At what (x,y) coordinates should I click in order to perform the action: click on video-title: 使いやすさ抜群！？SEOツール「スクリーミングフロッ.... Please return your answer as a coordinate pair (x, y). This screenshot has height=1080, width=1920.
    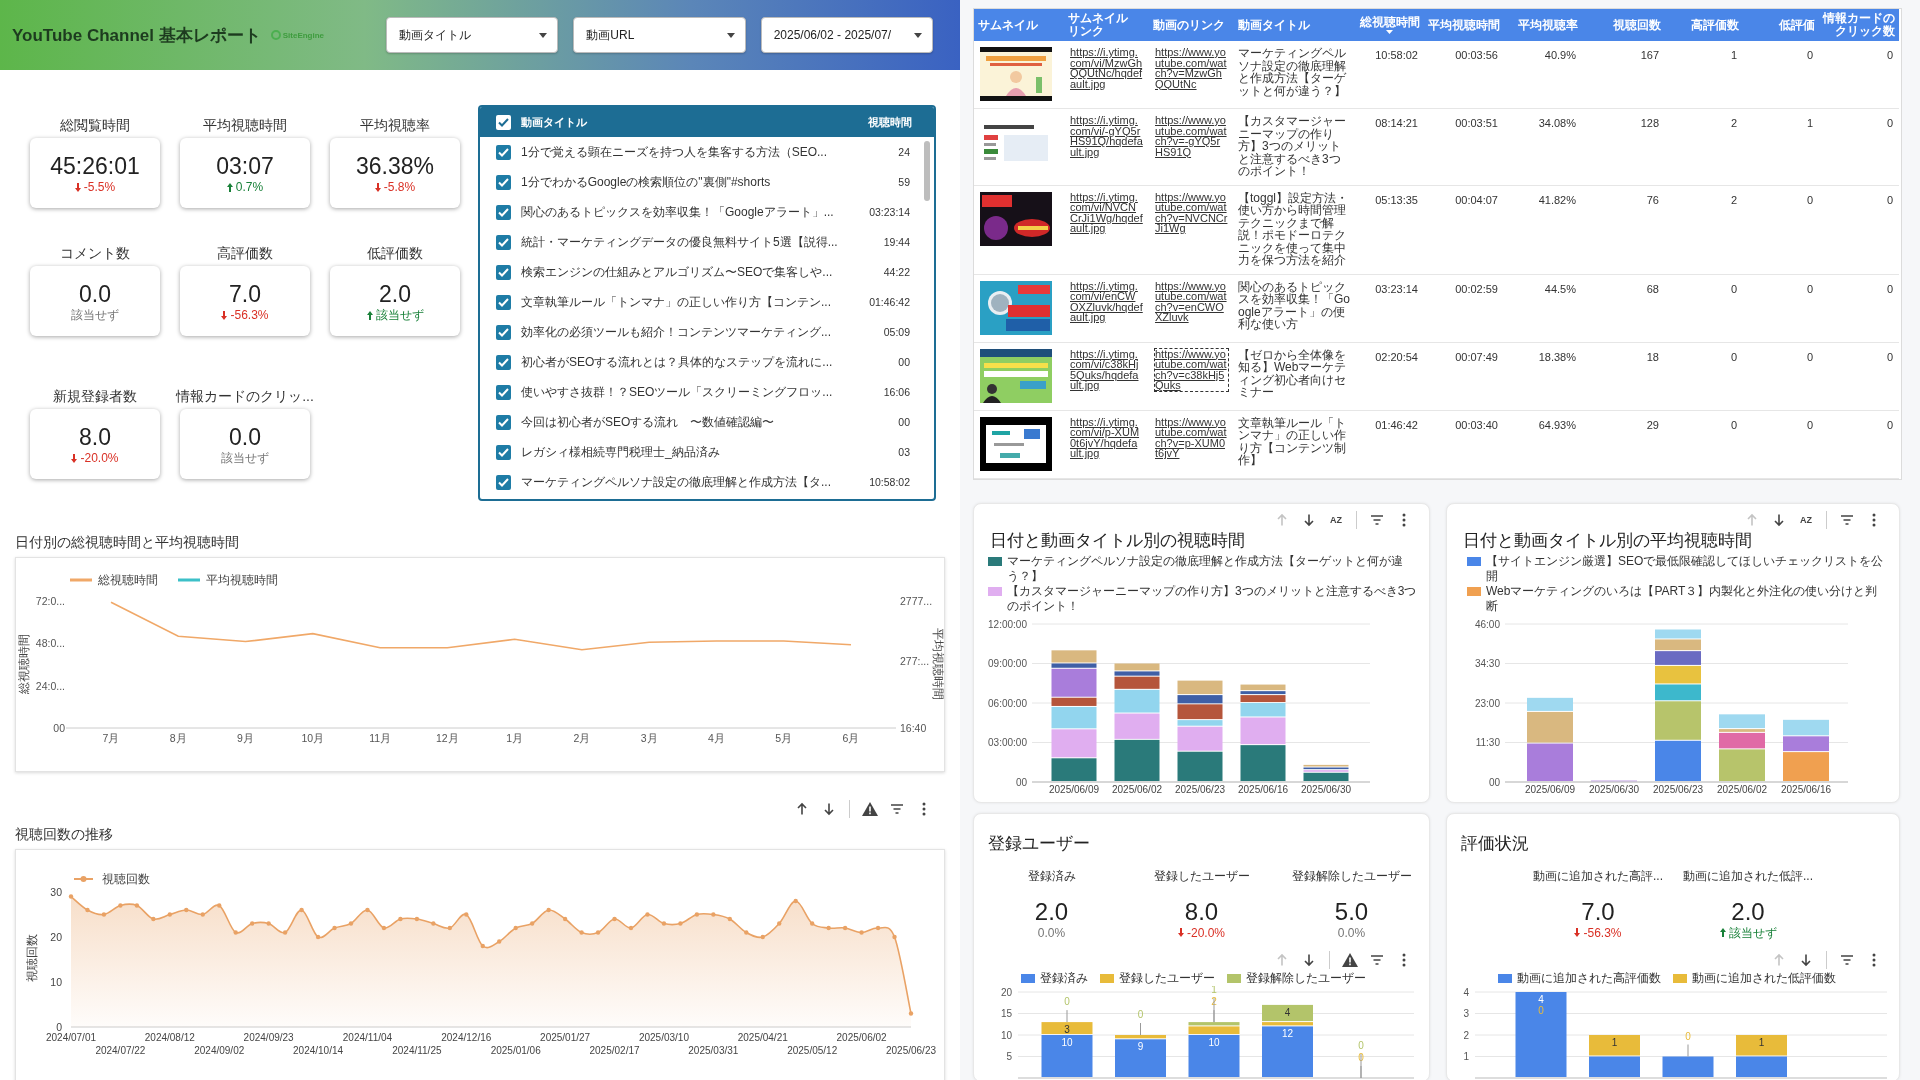
    Looking at the image, I should click on (702, 392).